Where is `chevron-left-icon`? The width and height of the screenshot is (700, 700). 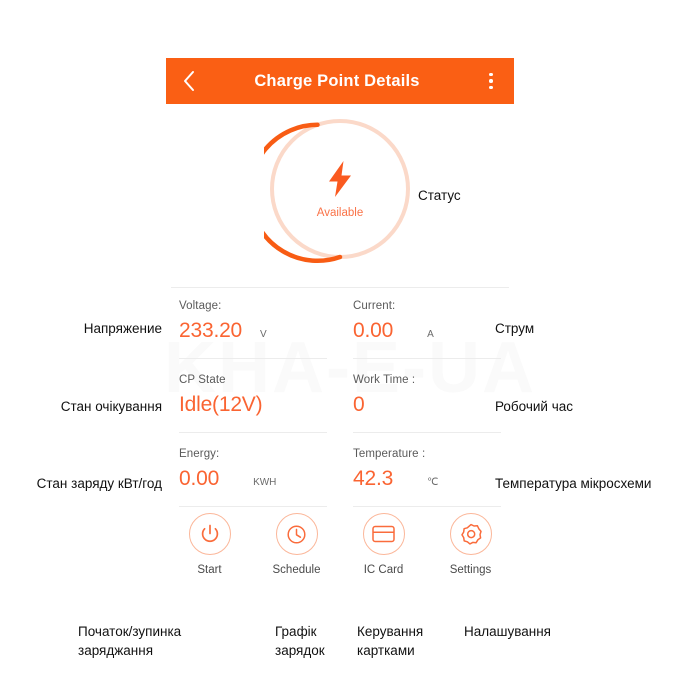
chevron-left-icon is located at coordinates (189, 81).